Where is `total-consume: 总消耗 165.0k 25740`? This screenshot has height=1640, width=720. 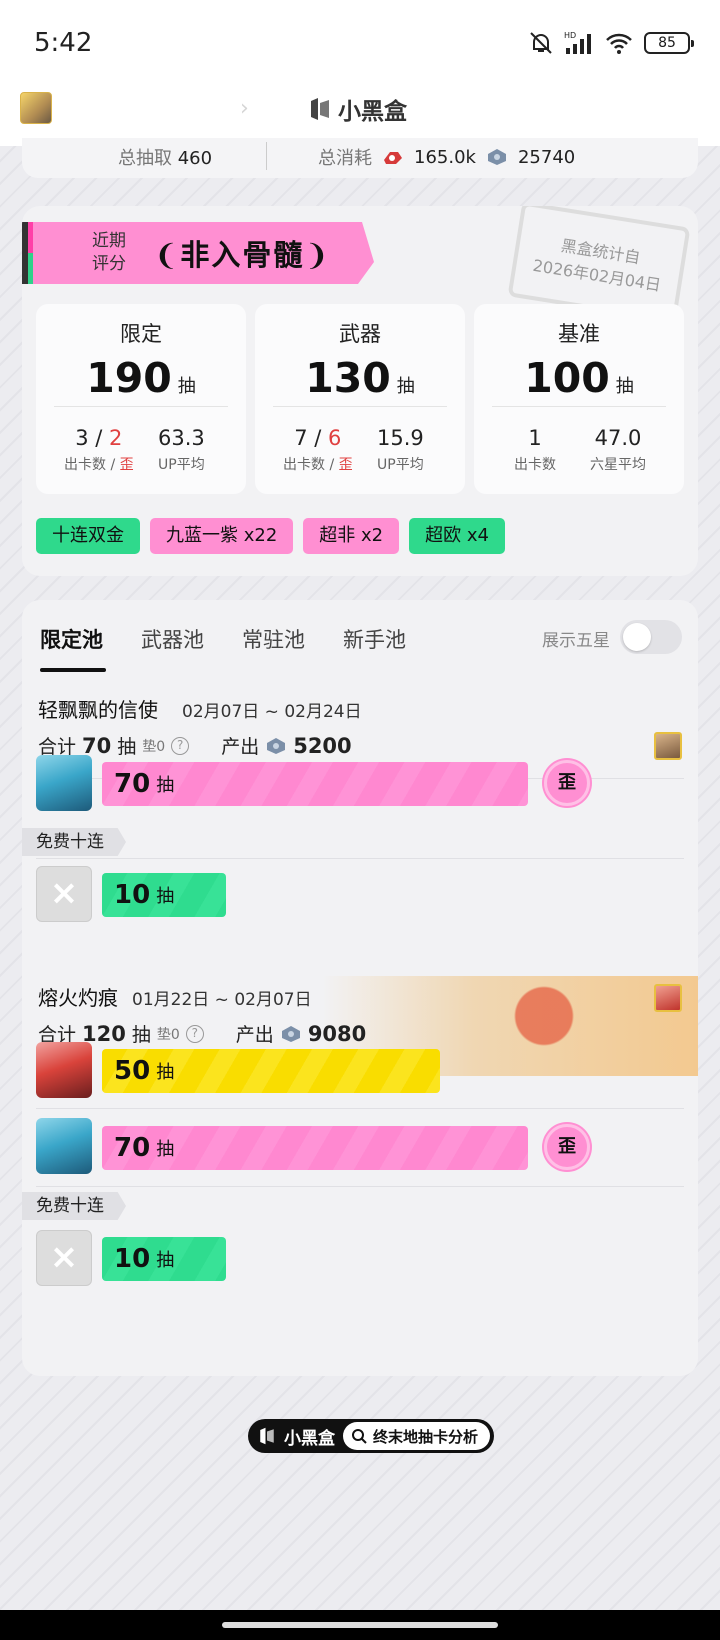
total-consume: 总消耗 165.0k 25740 is located at coordinates (446, 157).